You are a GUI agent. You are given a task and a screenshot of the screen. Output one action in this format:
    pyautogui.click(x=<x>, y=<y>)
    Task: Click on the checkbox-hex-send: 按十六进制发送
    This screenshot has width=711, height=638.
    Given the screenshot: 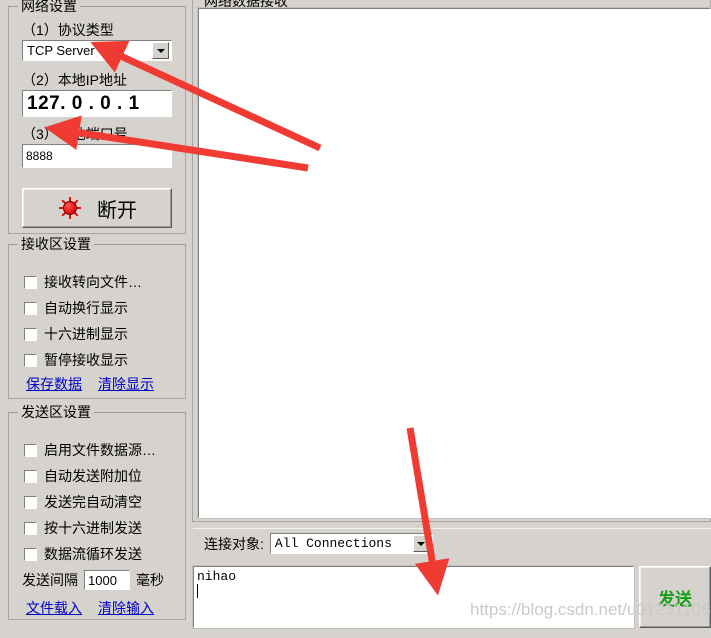 What is the action you would take?
    pyautogui.click(x=83, y=528)
    